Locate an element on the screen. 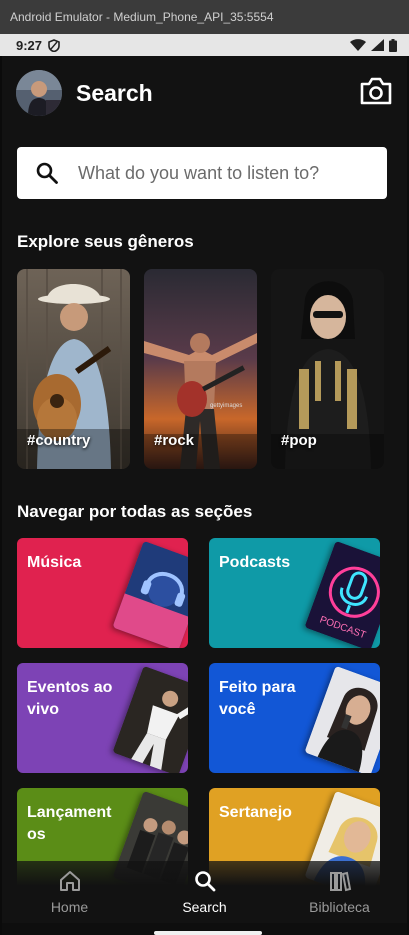 This screenshot has height=935, width=409. nav-library-label: Biblioteca is located at coordinates (339, 907).